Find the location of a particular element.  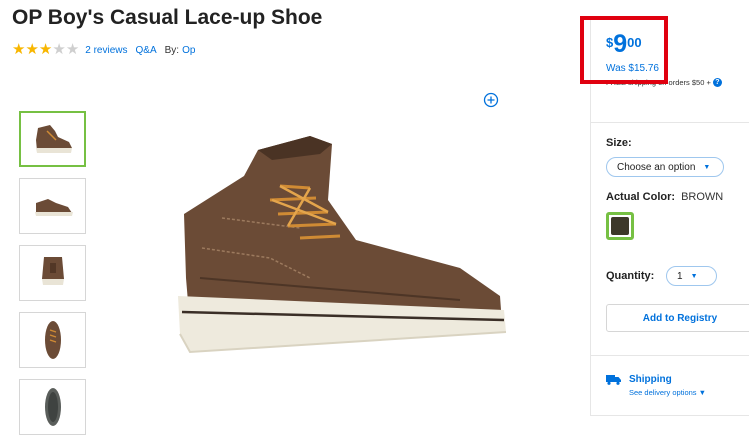

size-select-value: Choose an option is located at coordinates (656, 167).